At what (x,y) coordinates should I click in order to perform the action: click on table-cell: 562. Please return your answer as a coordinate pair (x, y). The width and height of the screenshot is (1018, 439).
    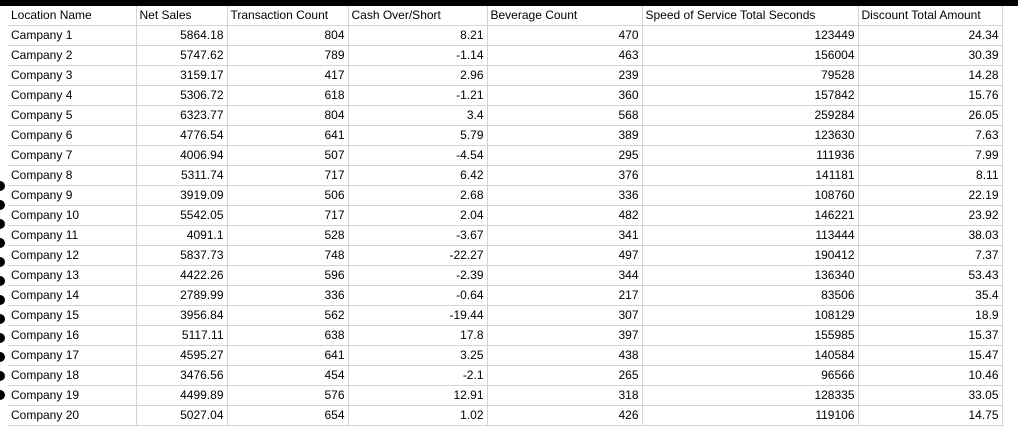
    Looking at the image, I should click on (288, 315).